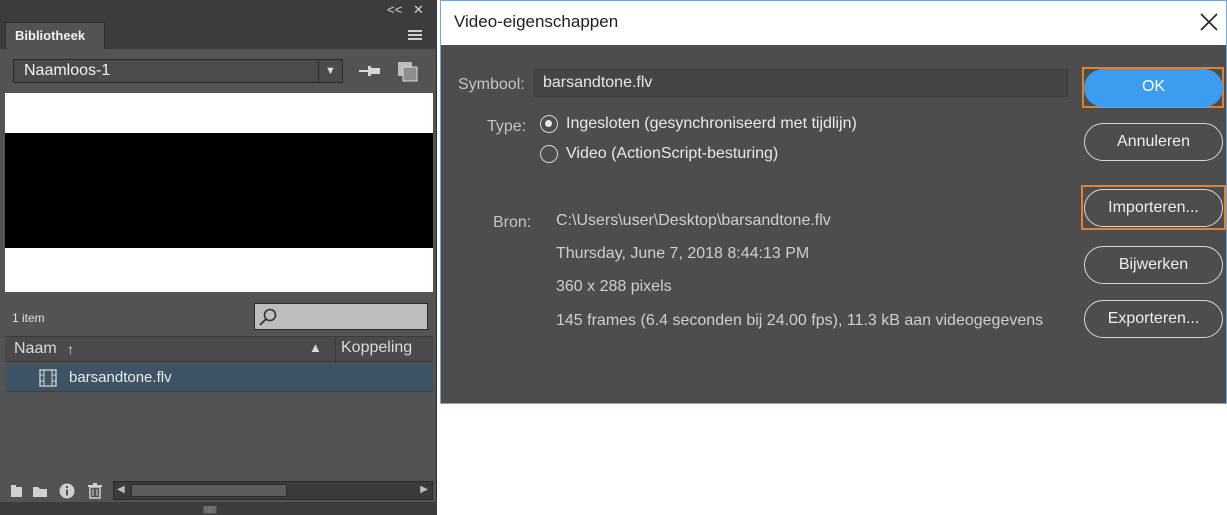 Image resolution: width=1227 pixels, height=515 pixels. I want to click on column-linkage: Koppeling, so click(376, 348).